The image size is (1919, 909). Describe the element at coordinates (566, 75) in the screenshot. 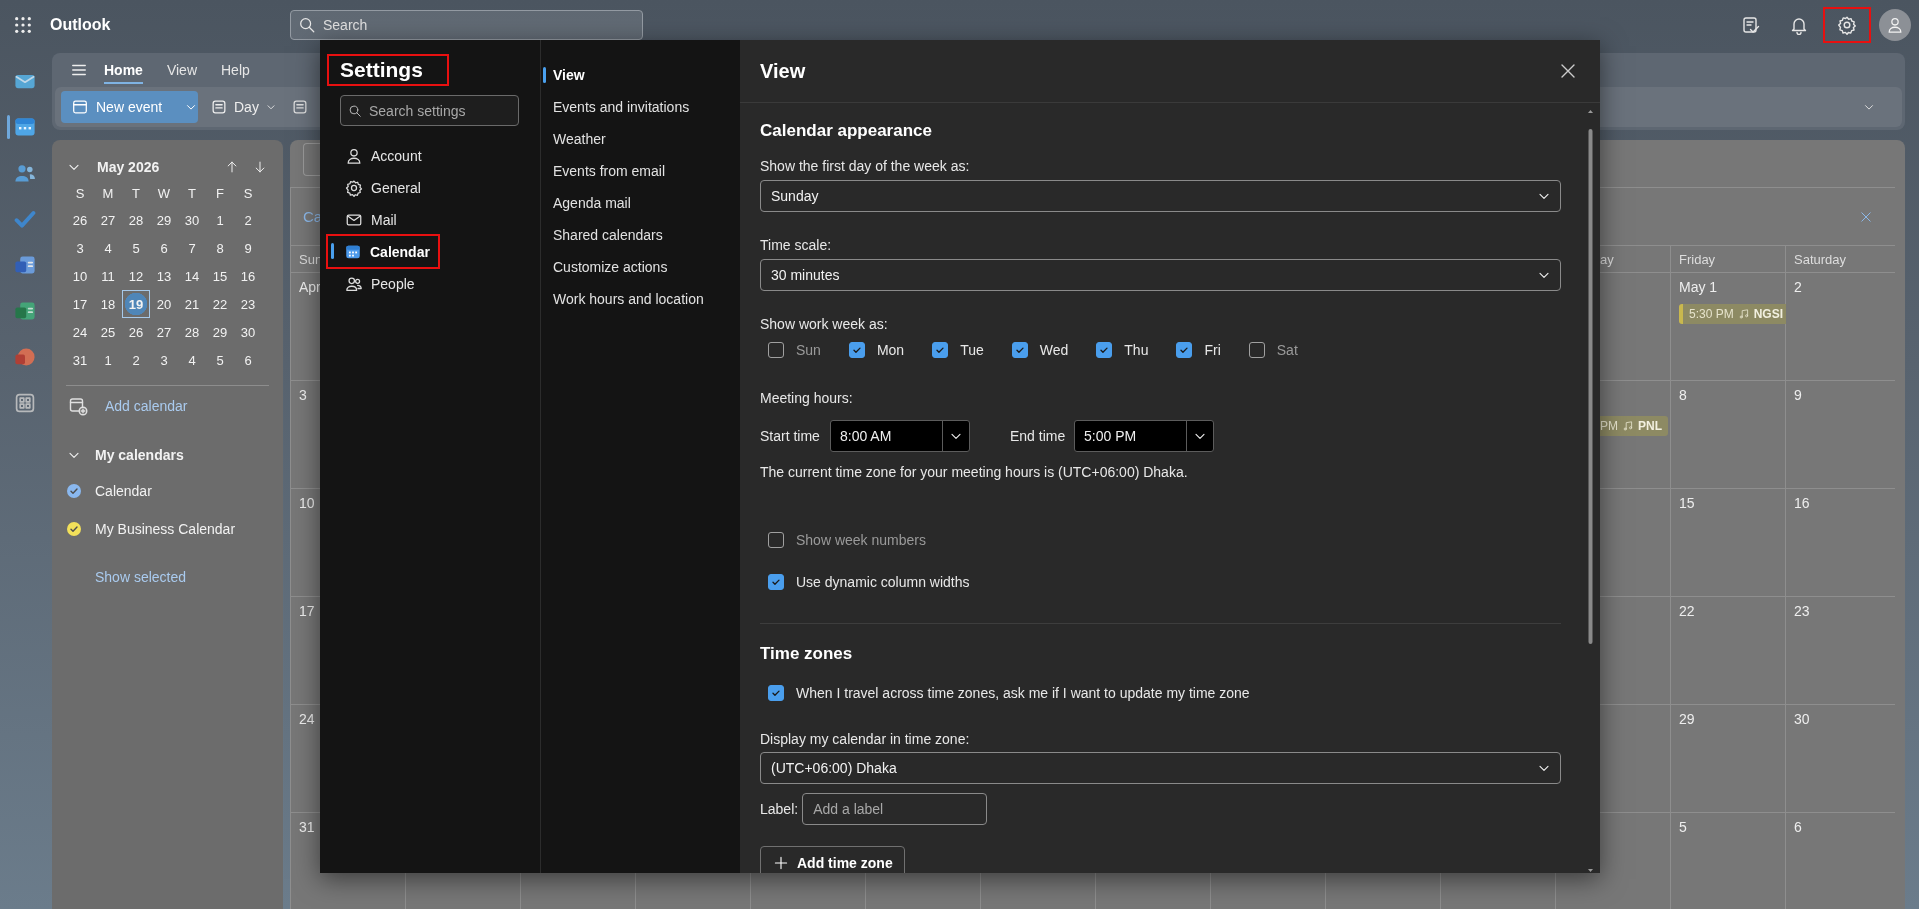

I see `nav-item: View` at that location.